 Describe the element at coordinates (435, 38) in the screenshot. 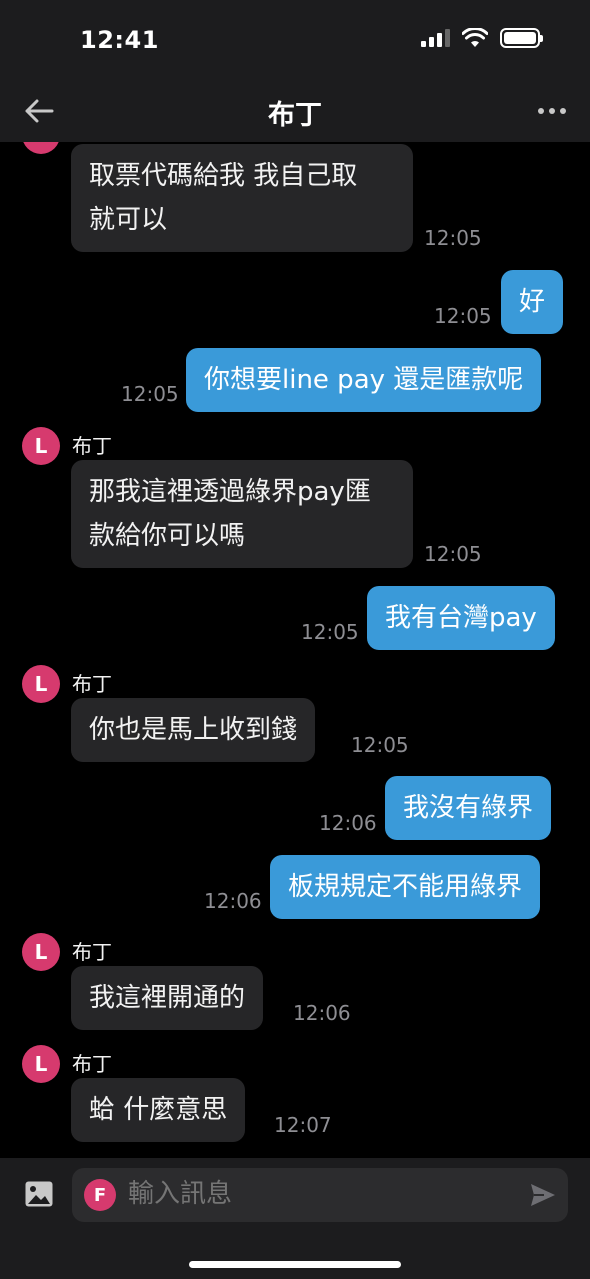

I see `signal-icon` at that location.